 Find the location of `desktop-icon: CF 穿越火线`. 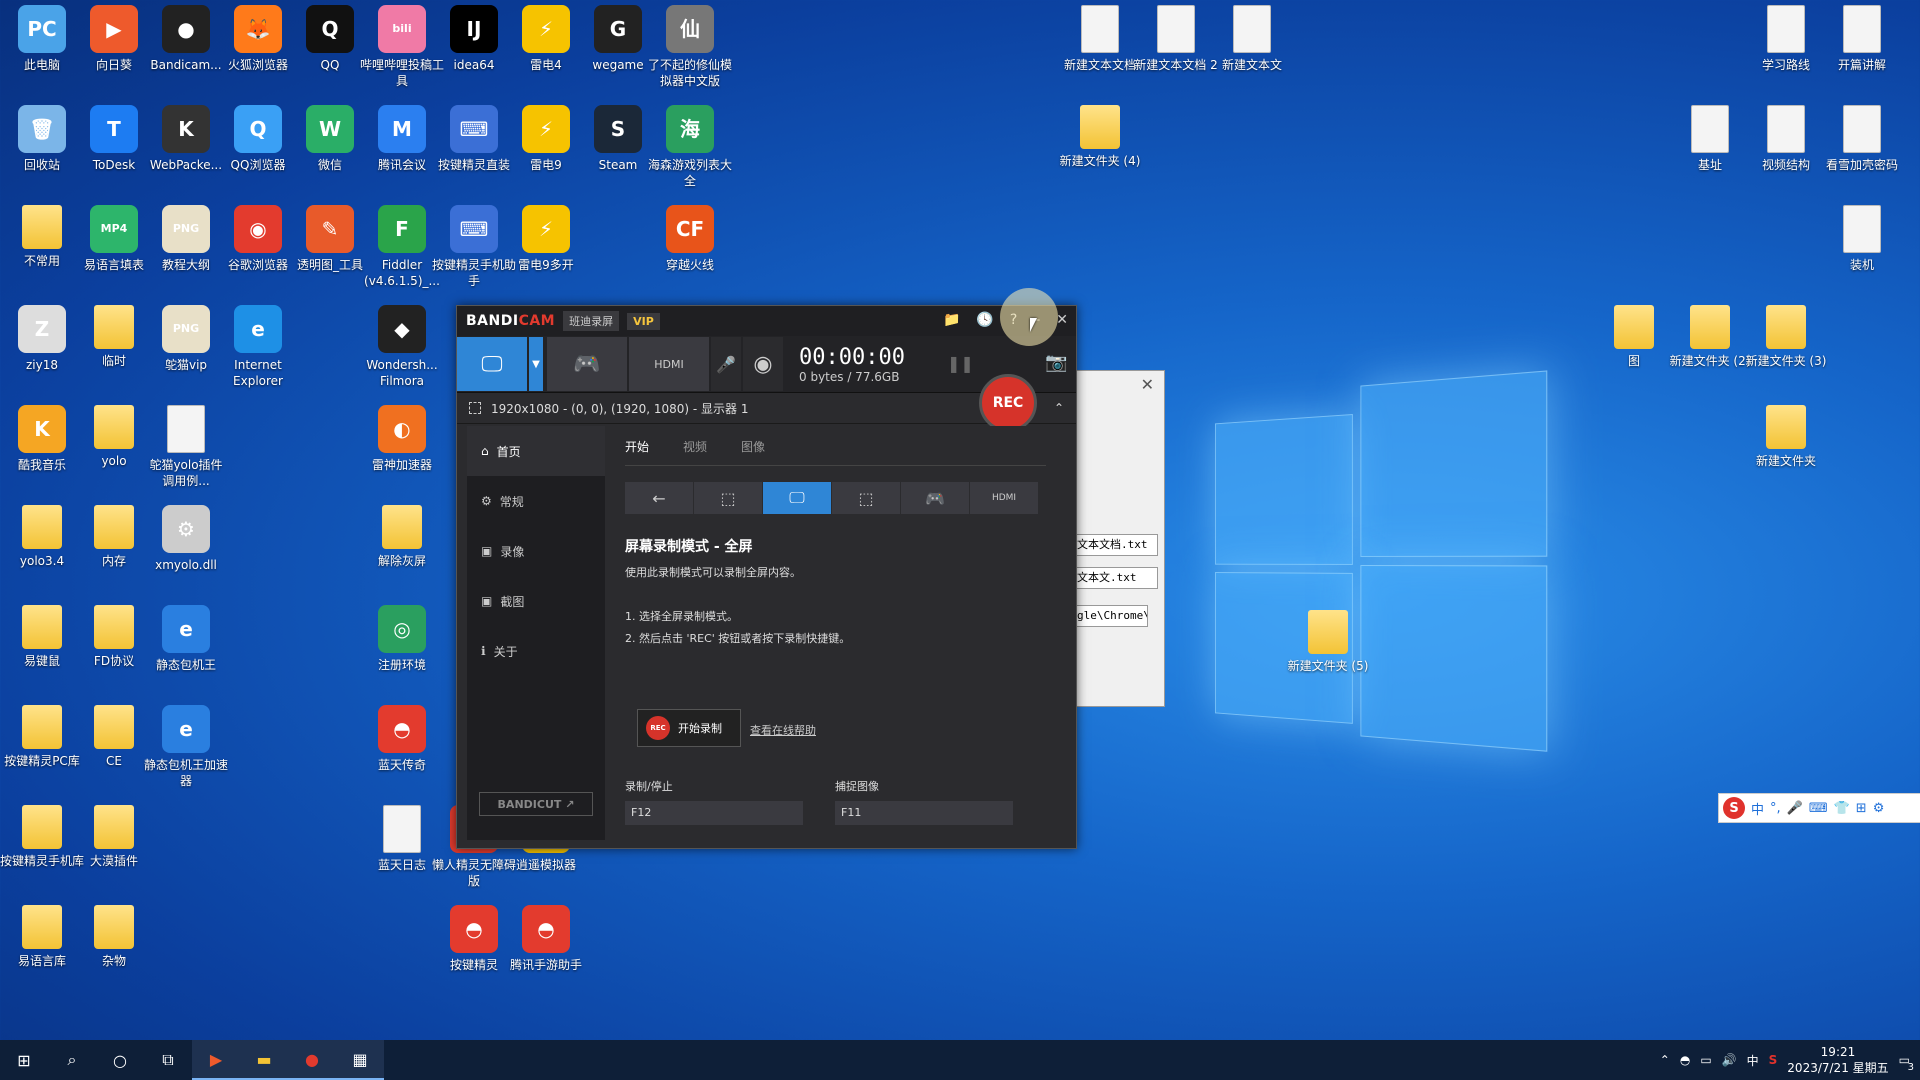

desktop-icon: CF 穿越火线 is located at coordinates (690, 239).